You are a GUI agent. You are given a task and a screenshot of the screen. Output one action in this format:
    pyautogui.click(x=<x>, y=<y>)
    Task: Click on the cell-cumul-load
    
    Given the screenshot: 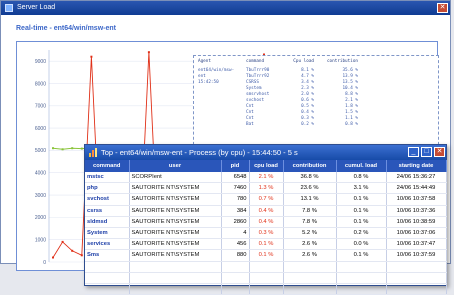 What is the action you would take?
    pyautogui.click(x=361, y=267)
    